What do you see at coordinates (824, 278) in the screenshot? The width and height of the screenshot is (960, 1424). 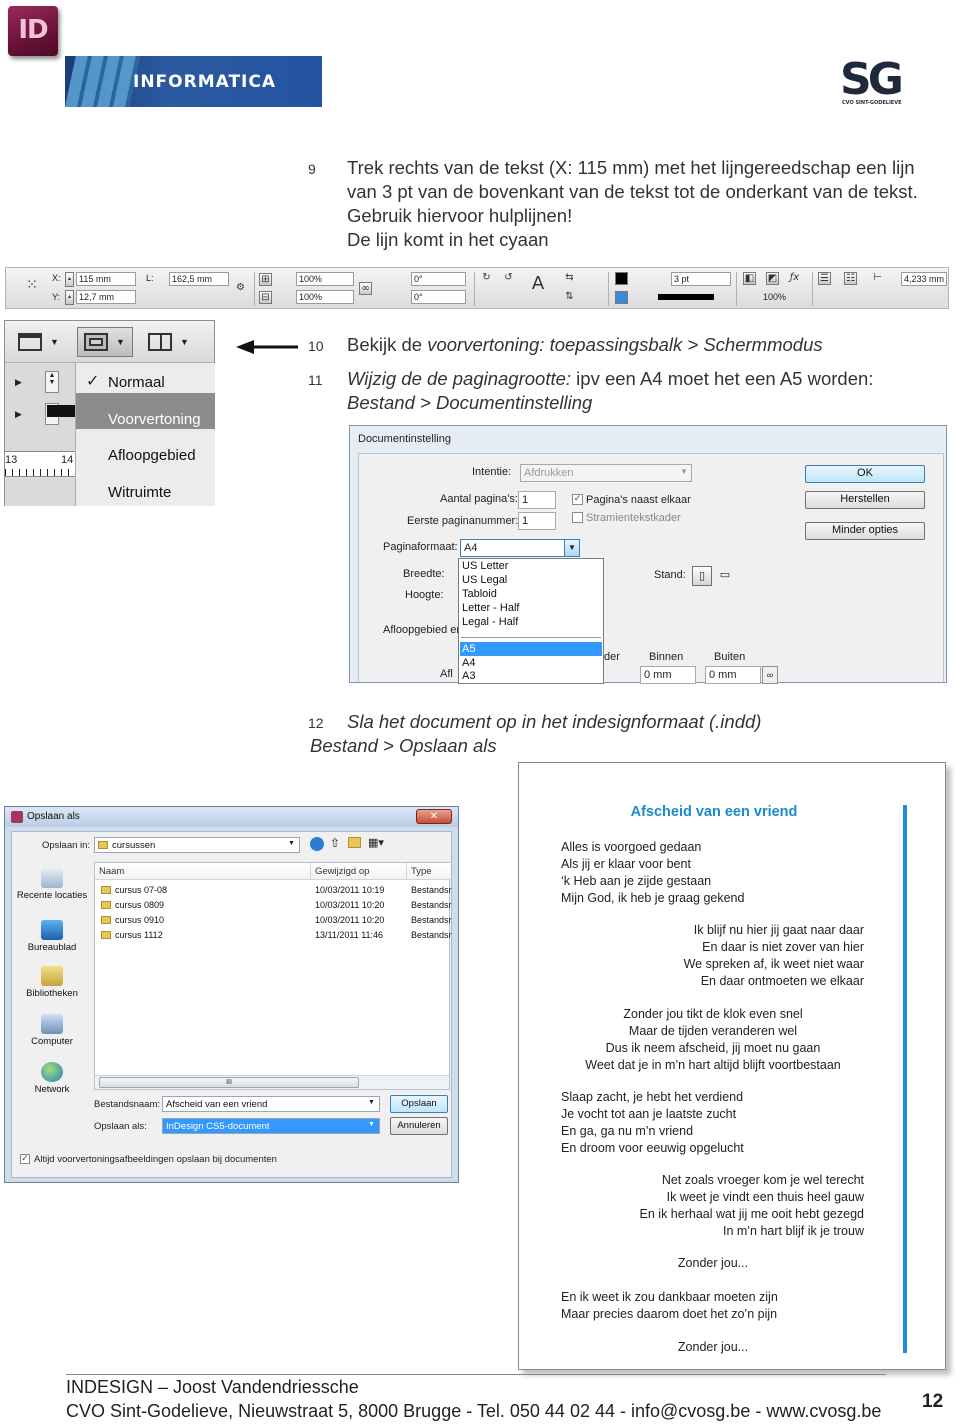 I see `text-wrap-icon: ☰` at bounding box center [824, 278].